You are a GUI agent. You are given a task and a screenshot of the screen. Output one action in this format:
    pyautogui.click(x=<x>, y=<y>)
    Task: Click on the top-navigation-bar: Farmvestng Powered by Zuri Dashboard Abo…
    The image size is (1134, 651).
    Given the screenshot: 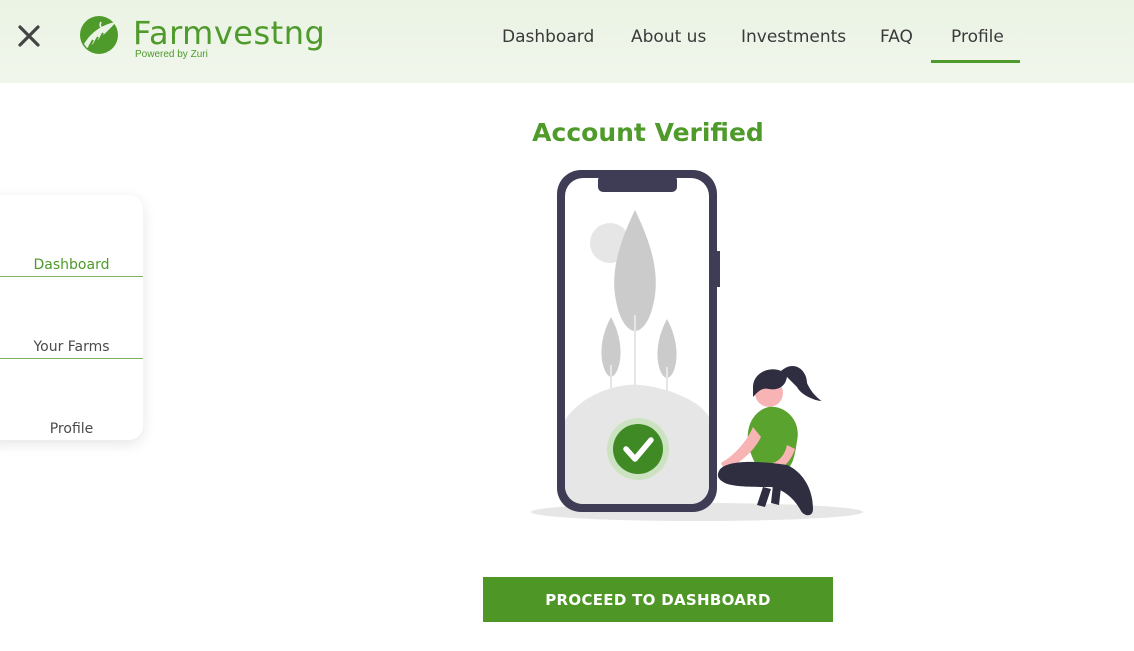 What is the action you would take?
    pyautogui.click(x=567, y=41)
    